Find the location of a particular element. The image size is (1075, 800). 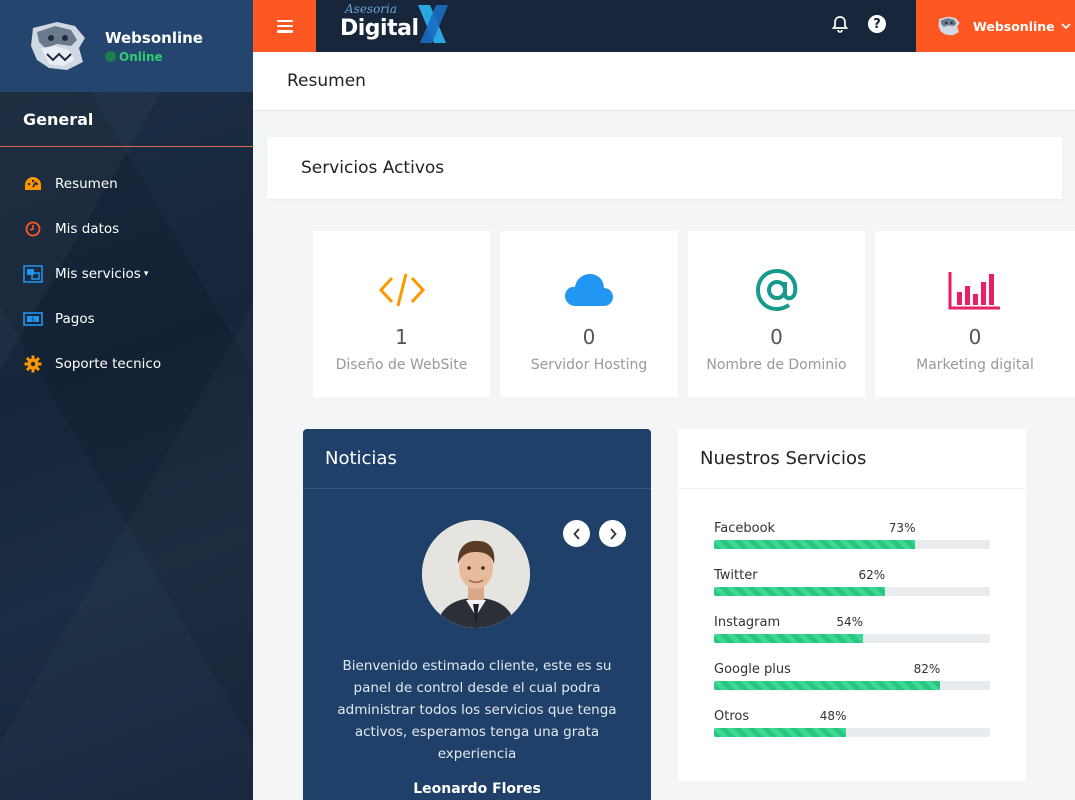

menu-toggle-button is located at coordinates (284, 26).